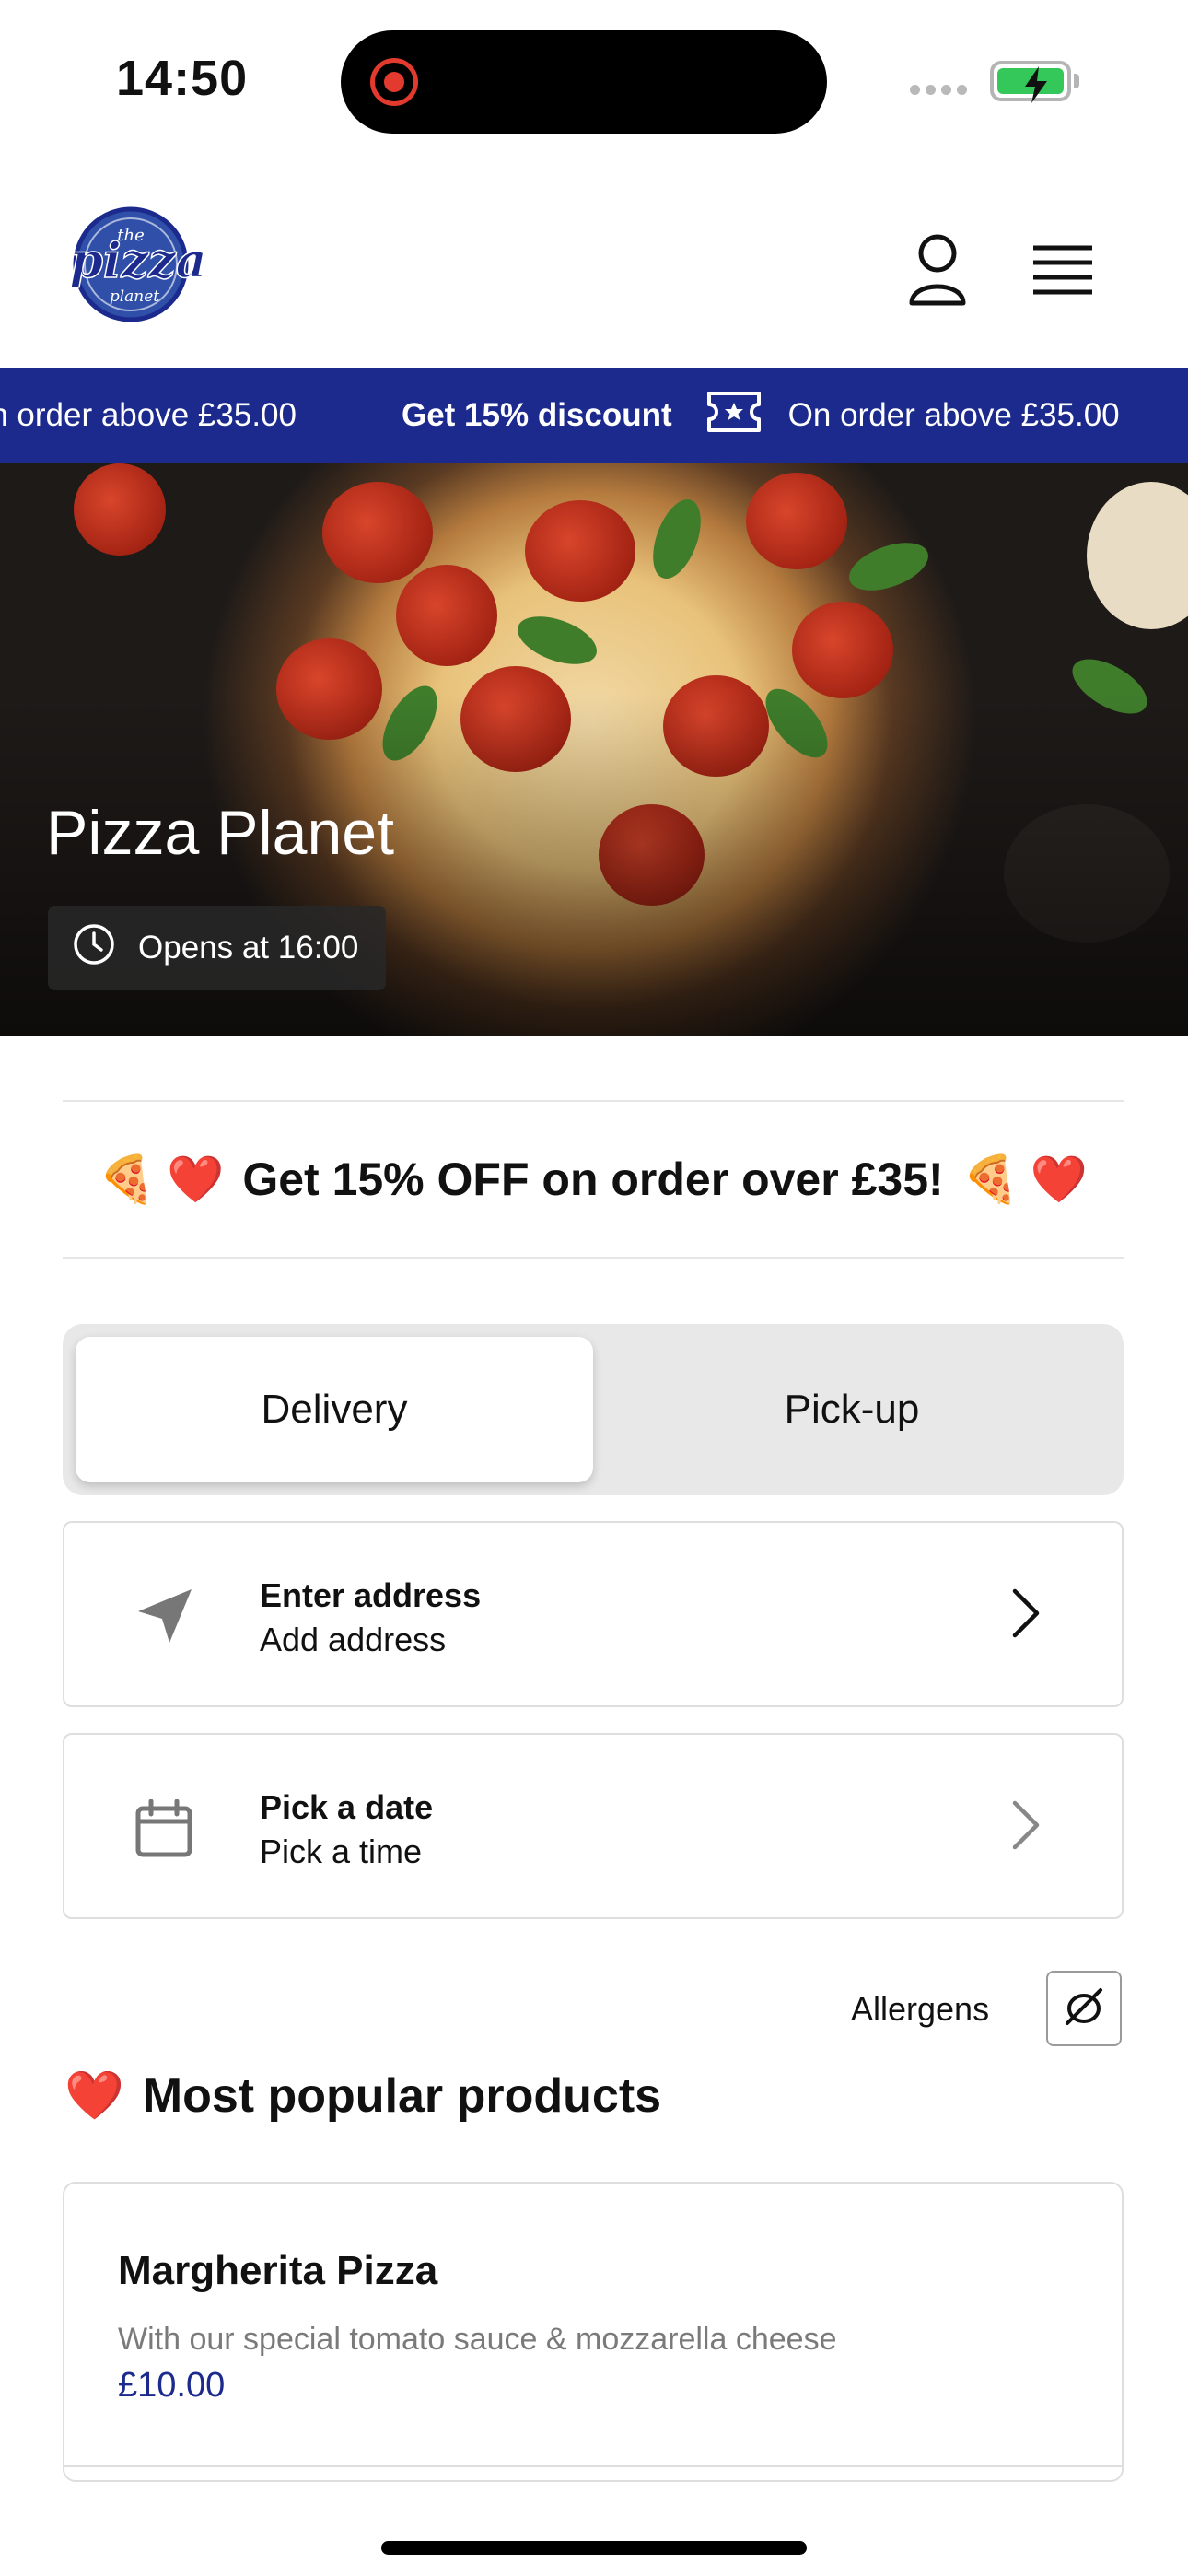 This screenshot has width=1188, height=2576. What do you see at coordinates (346, 1829) in the screenshot?
I see `date-text: Pick a date Pick a time` at bounding box center [346, 1829].